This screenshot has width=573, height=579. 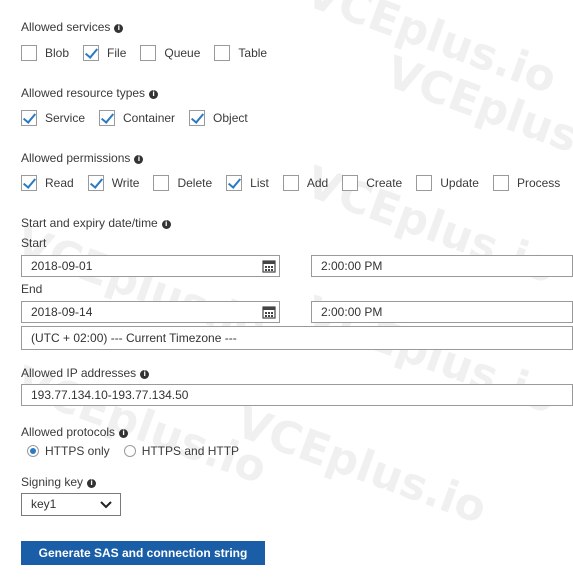 I want to click on checkbox-label: Blob, so click(x=57, y=53).